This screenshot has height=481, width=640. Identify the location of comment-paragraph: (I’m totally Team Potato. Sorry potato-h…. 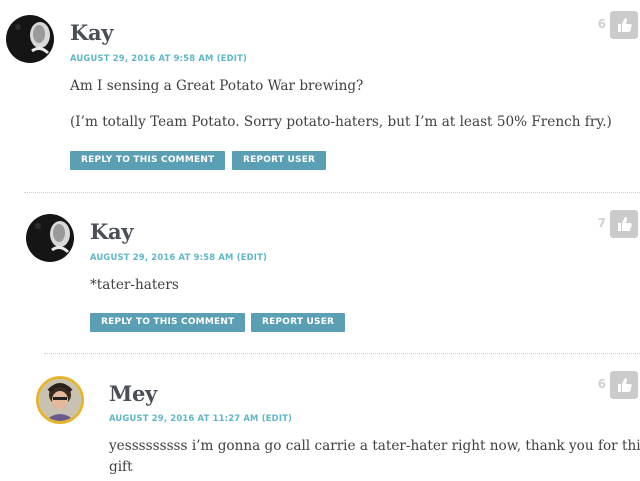
(341, 122).